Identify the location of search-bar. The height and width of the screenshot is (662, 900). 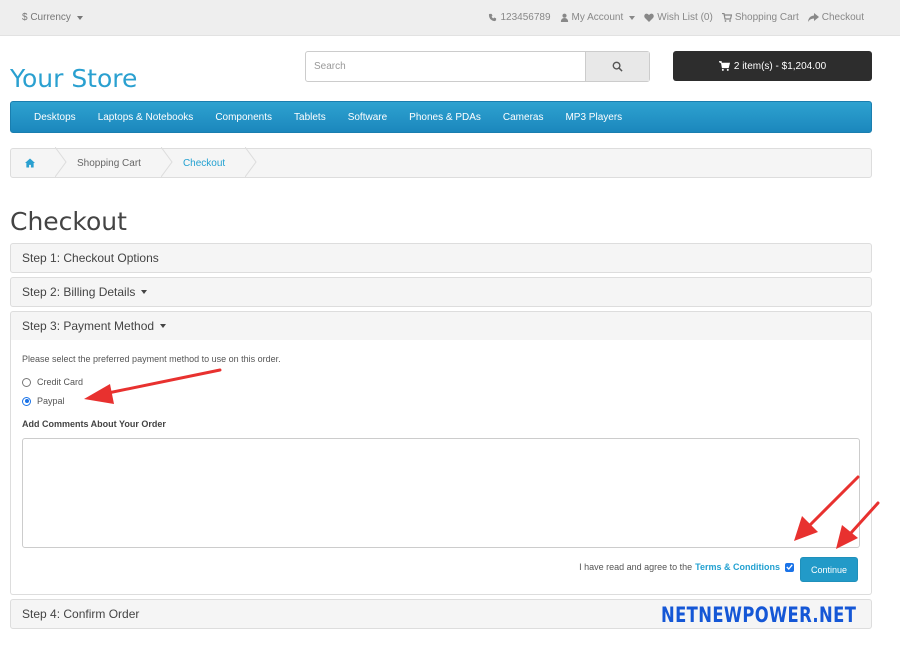
(477, 66).